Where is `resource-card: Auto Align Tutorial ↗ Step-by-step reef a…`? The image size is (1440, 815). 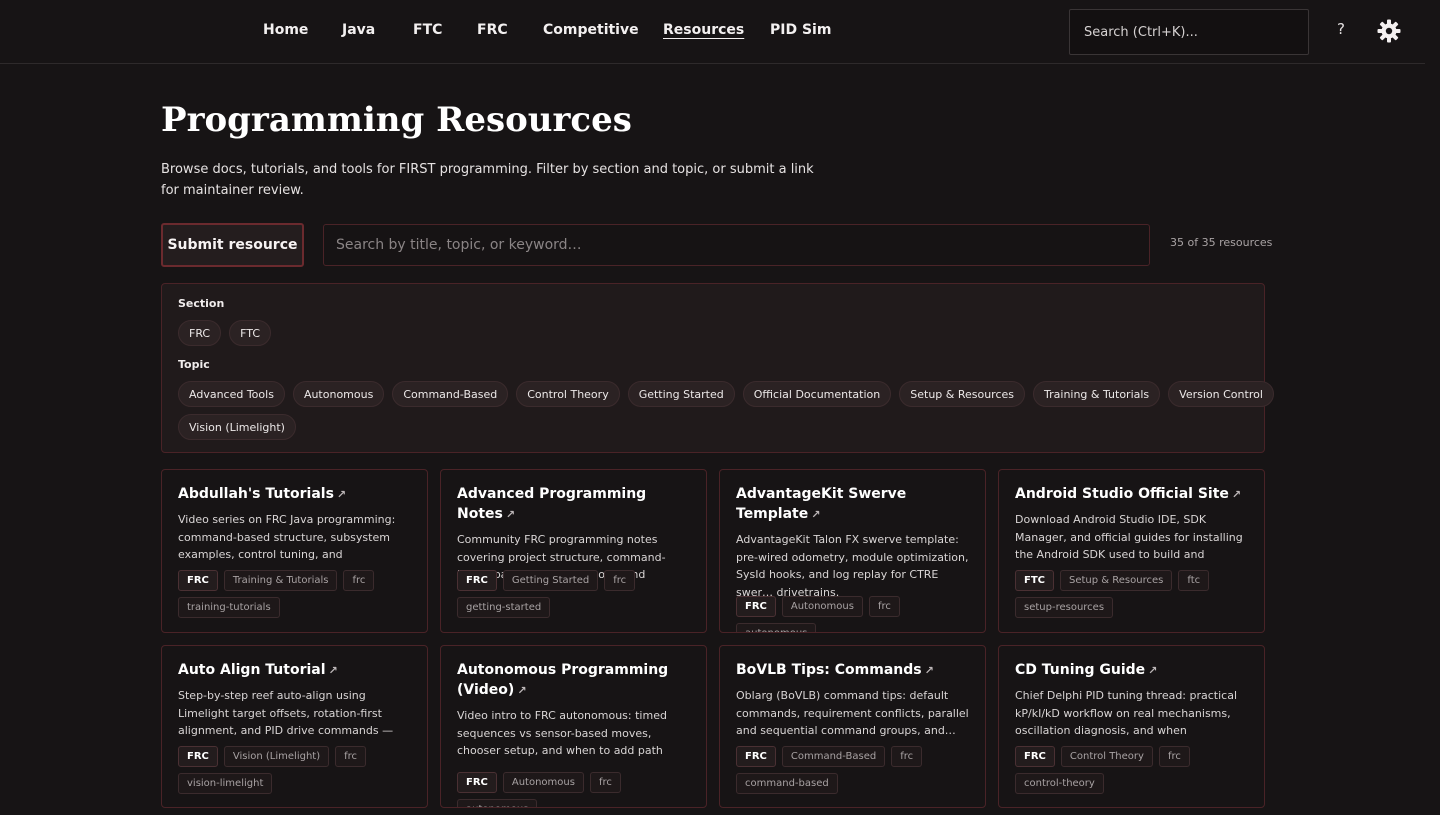 resource-card: Auto Align Tutorial ↗ Step-by-step reef a… is located at coordinates (294, 726).